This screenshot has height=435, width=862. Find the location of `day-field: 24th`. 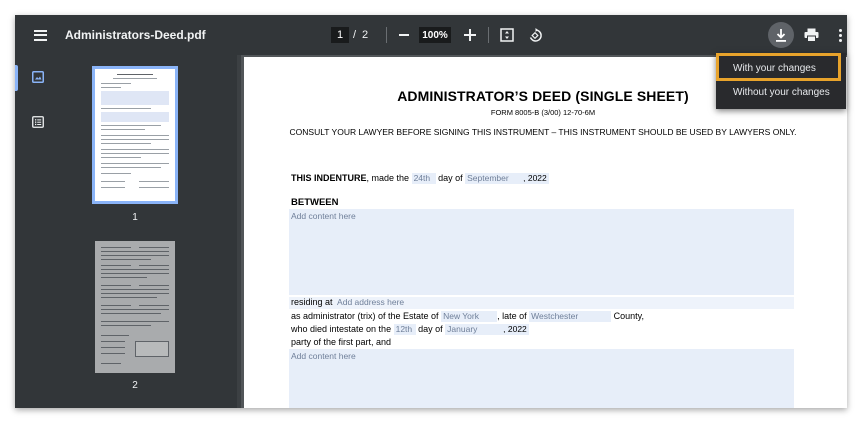

day-field: 24th is located at coordinates (423, 179).